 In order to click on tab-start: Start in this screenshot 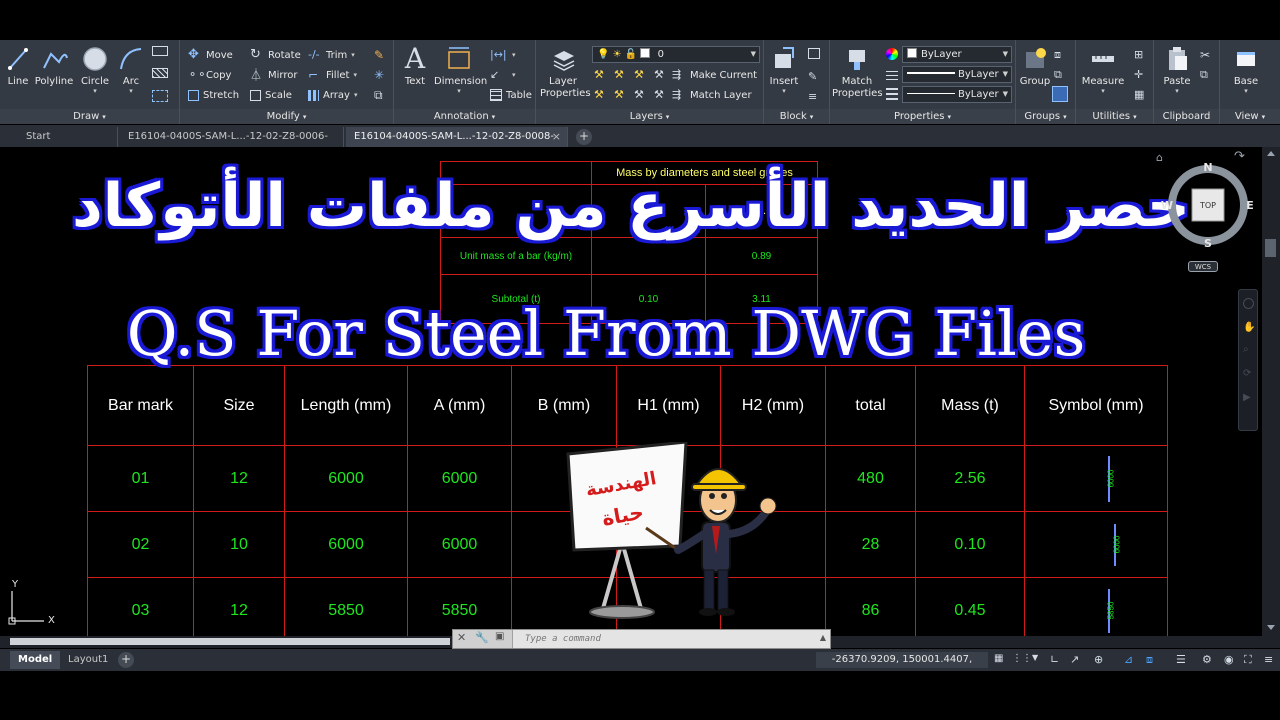, I will do `click(68, 137)`.